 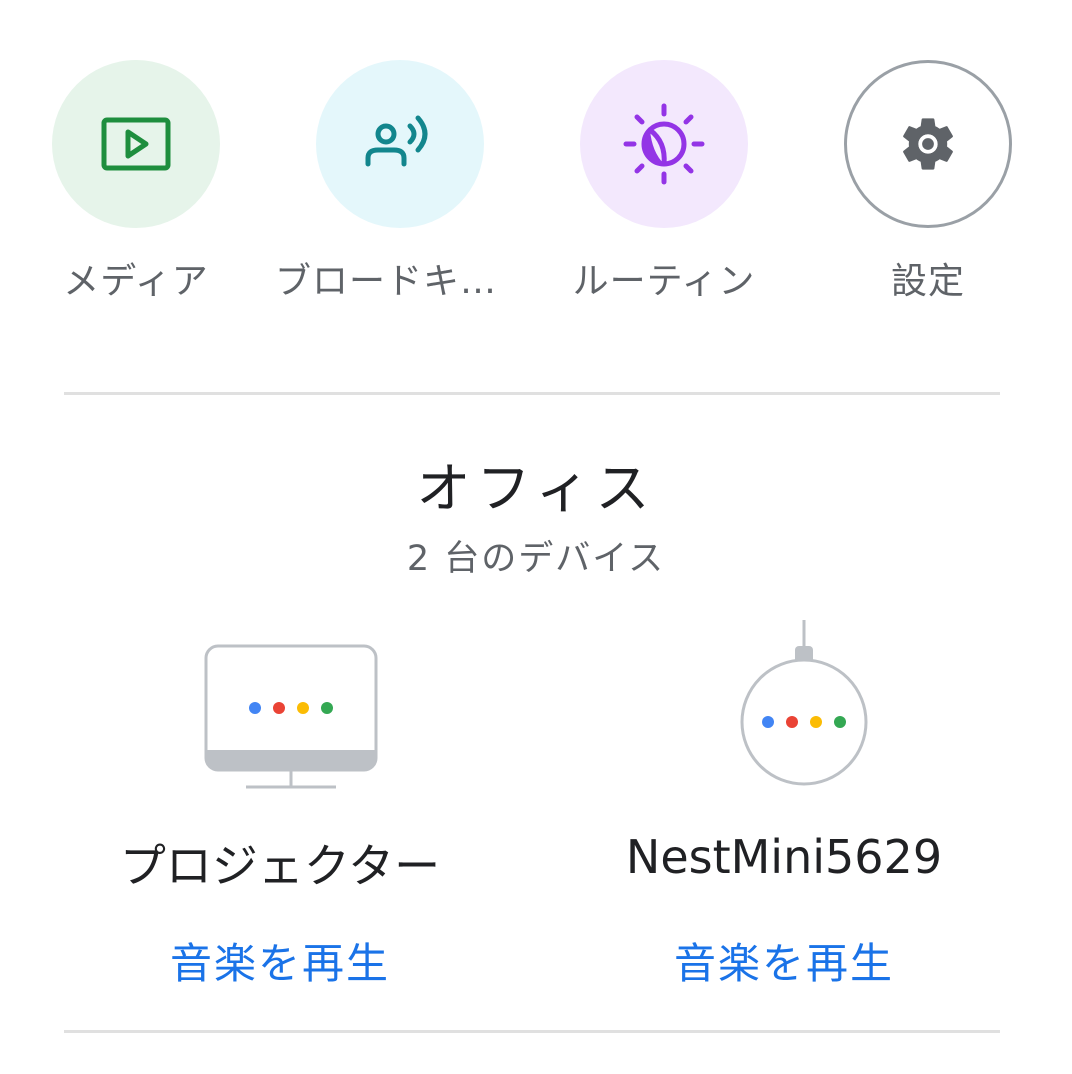 I want to click on play-music-link-nestmini: 音楽を再生, so click(x=784, y=960).